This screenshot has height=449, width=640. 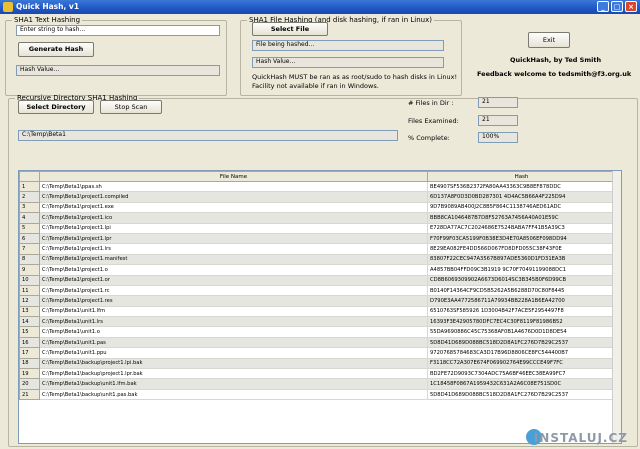 I want to click on file-name-cell: C:\Temp\Beta1\project1.ico, so click(x=233, y=218).